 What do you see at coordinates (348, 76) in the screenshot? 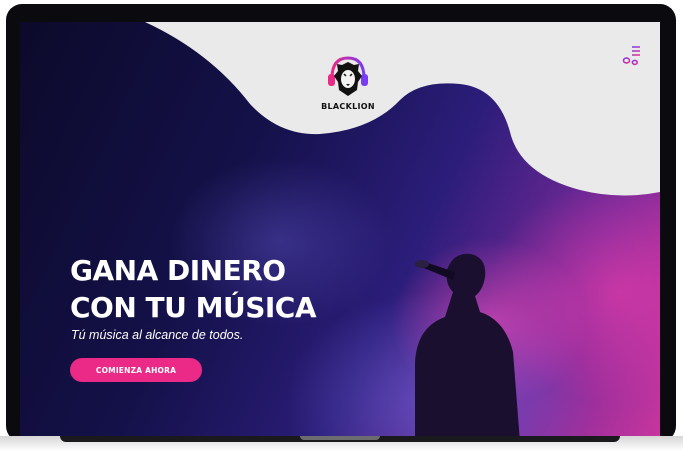
I see `lion-headphones-icon` at bounding box center [348, 76].